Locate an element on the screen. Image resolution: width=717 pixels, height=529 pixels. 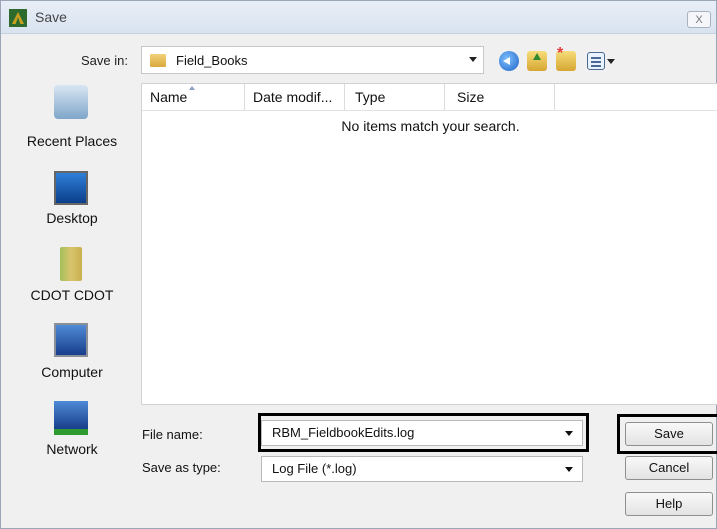
empty-message: No items match your search. is located at coordinates (430, 126).